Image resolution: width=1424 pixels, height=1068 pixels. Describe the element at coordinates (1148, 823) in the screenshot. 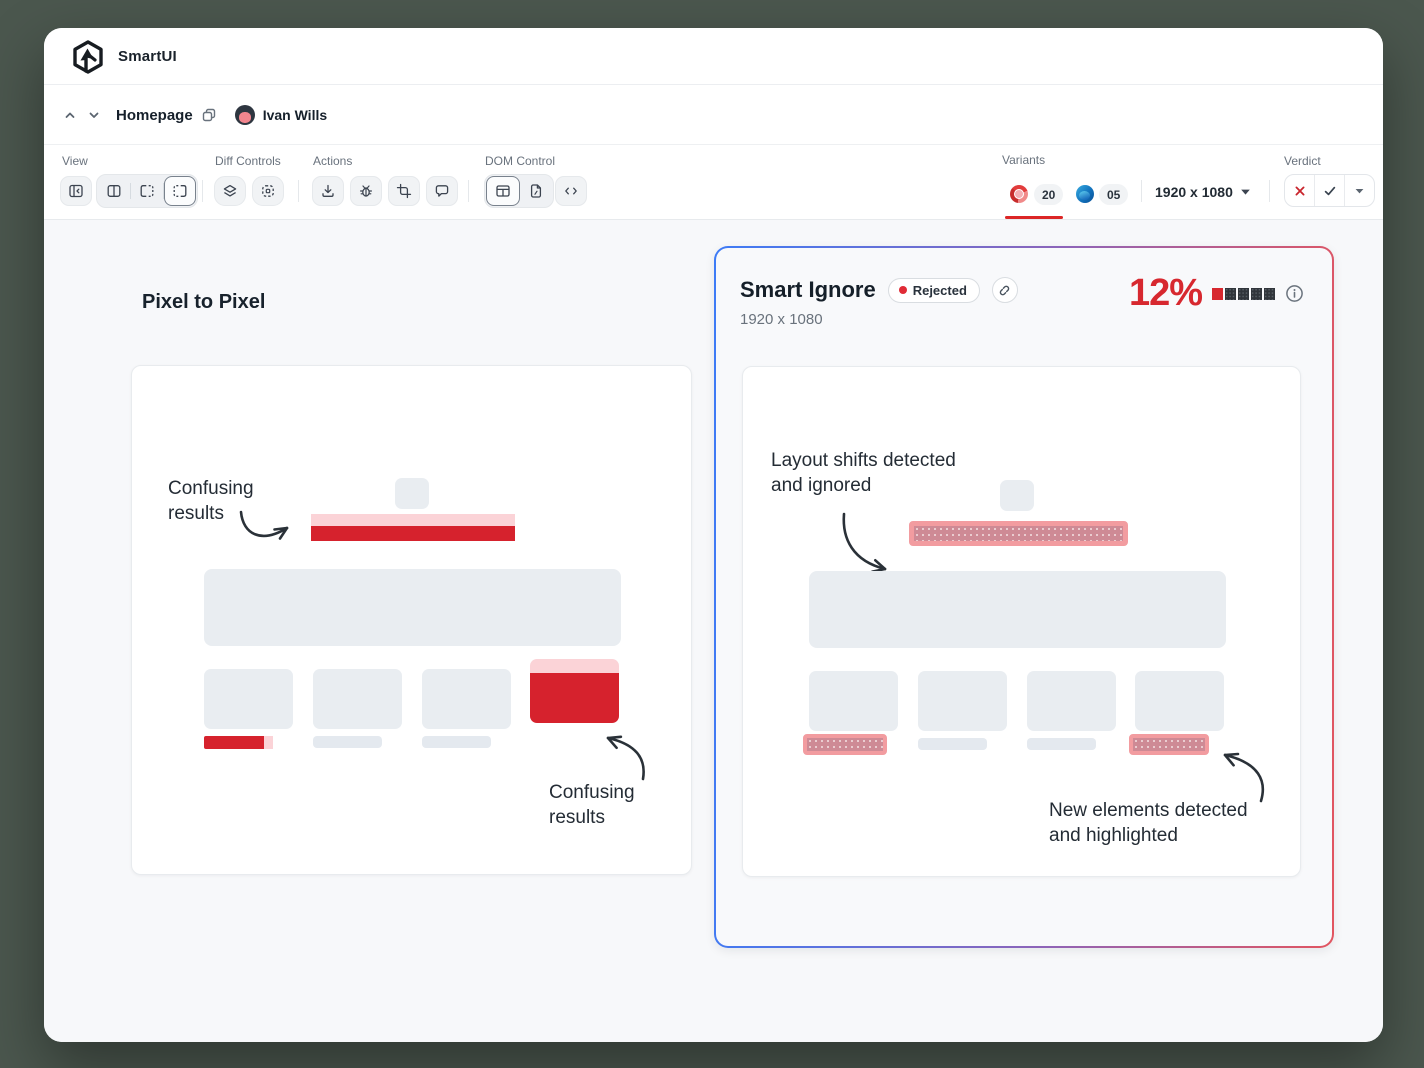

I see `annotation-new-elements: New elements detected and highlighted` at that location.